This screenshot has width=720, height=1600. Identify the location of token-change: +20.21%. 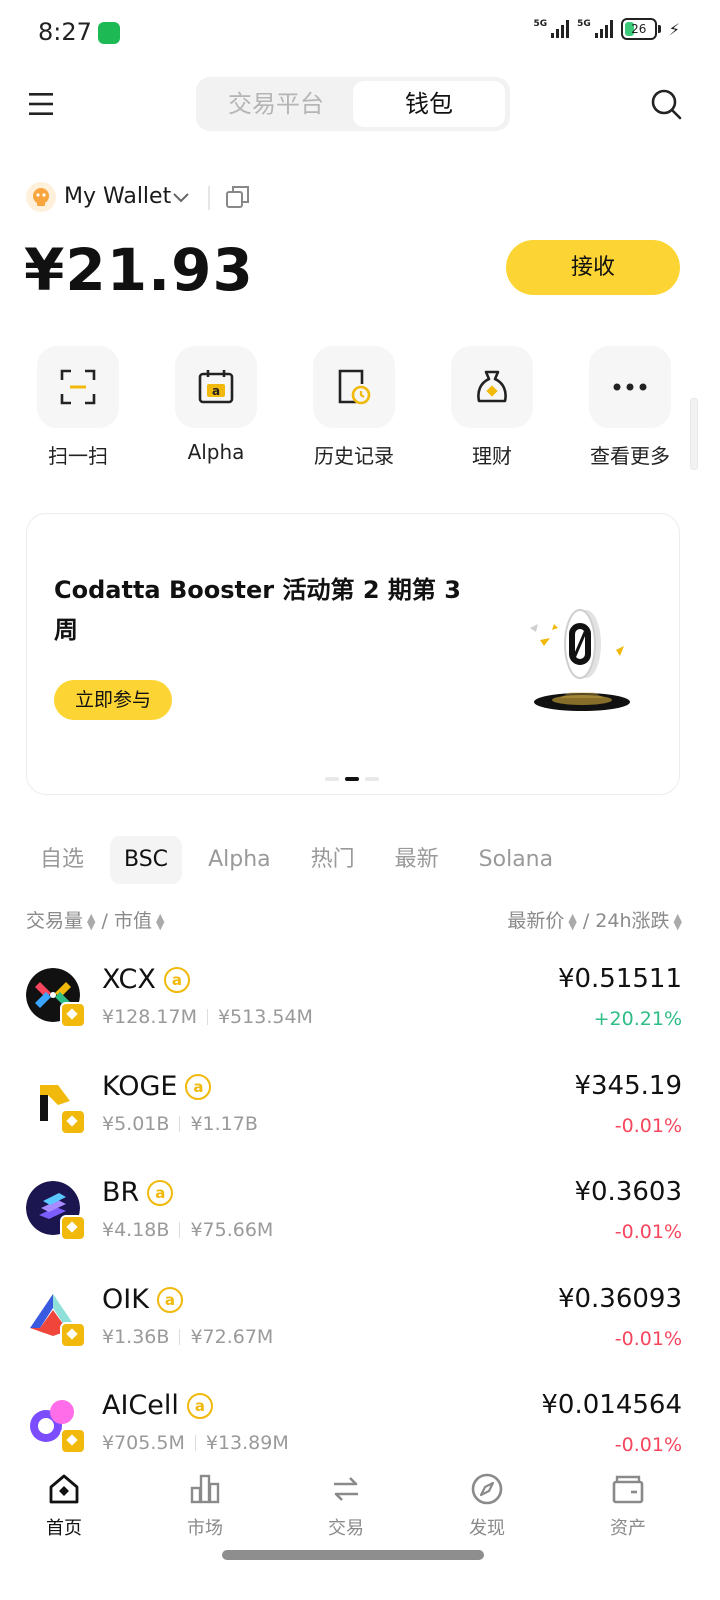
(637, 1019).